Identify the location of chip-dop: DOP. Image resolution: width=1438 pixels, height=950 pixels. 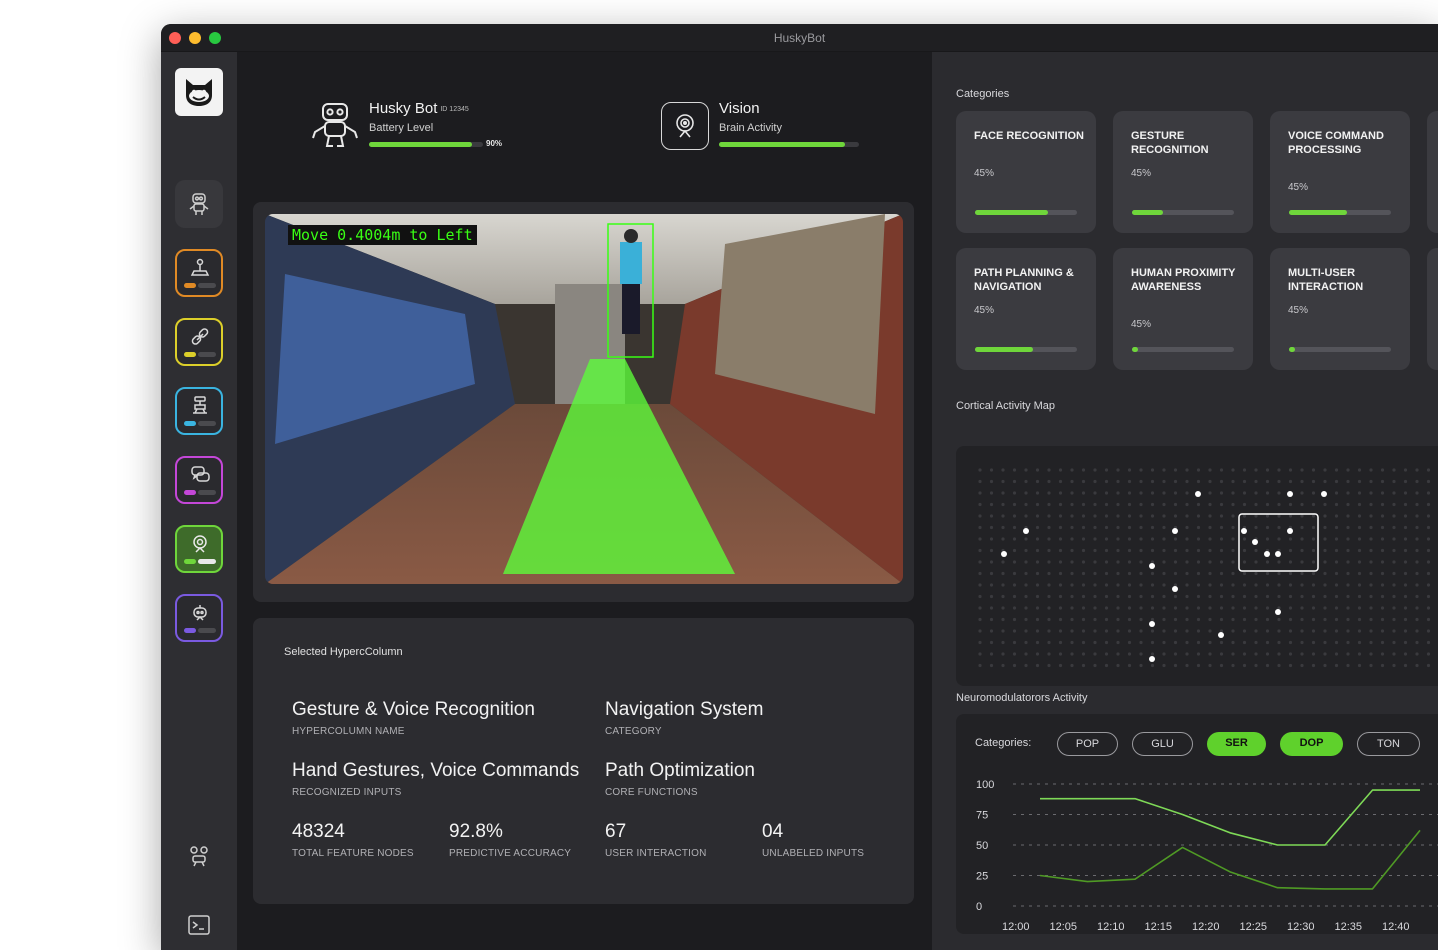
(1311, 744).